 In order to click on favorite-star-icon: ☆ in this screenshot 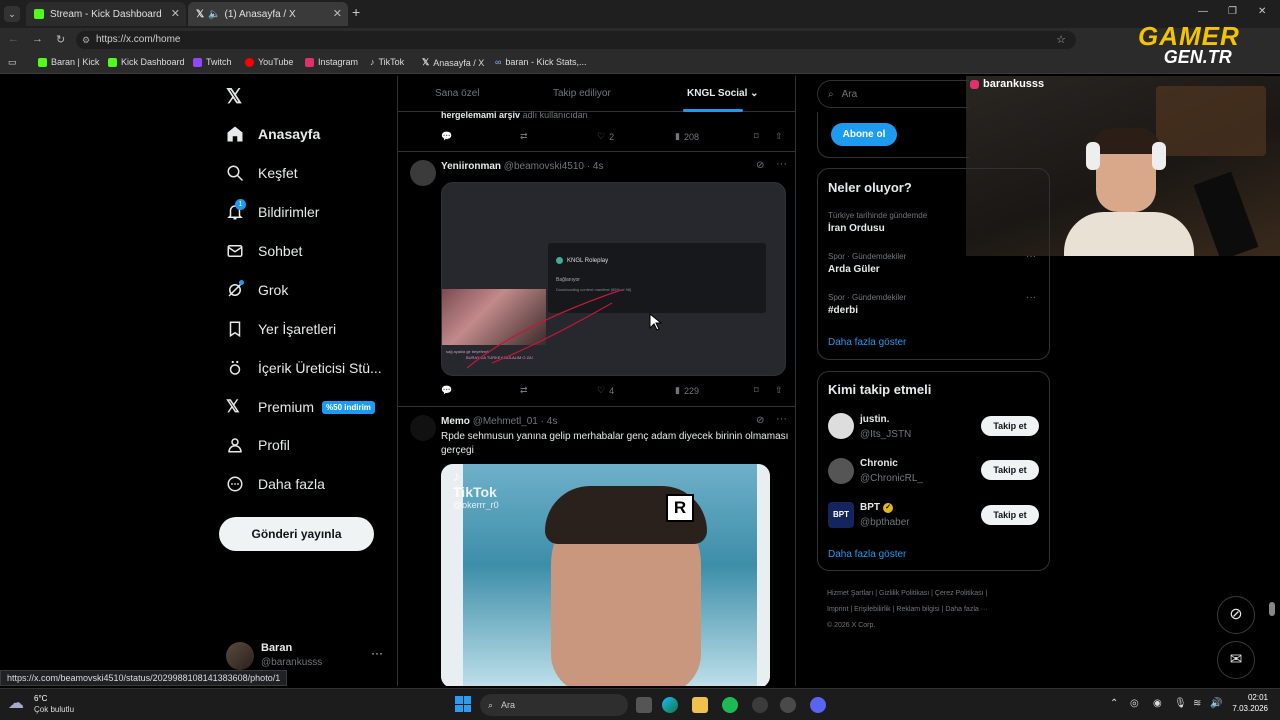, I will do `click(1061, 40)`.